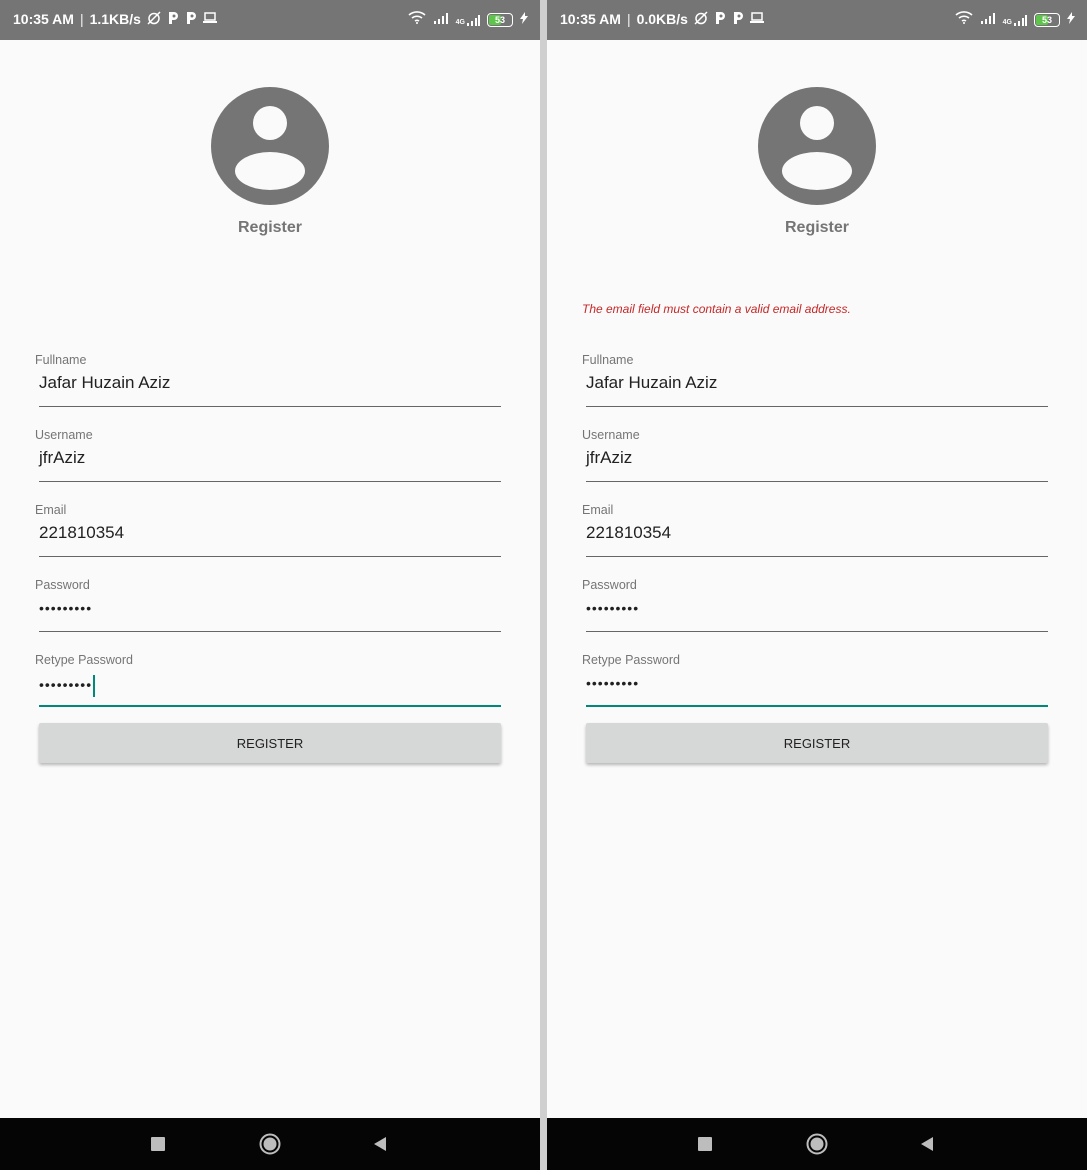 This screenshot has height=1170, width=1087. I want to click on status-bar: 10:35 AM | 0.0KB/s 4G 53, so click(817, 20).